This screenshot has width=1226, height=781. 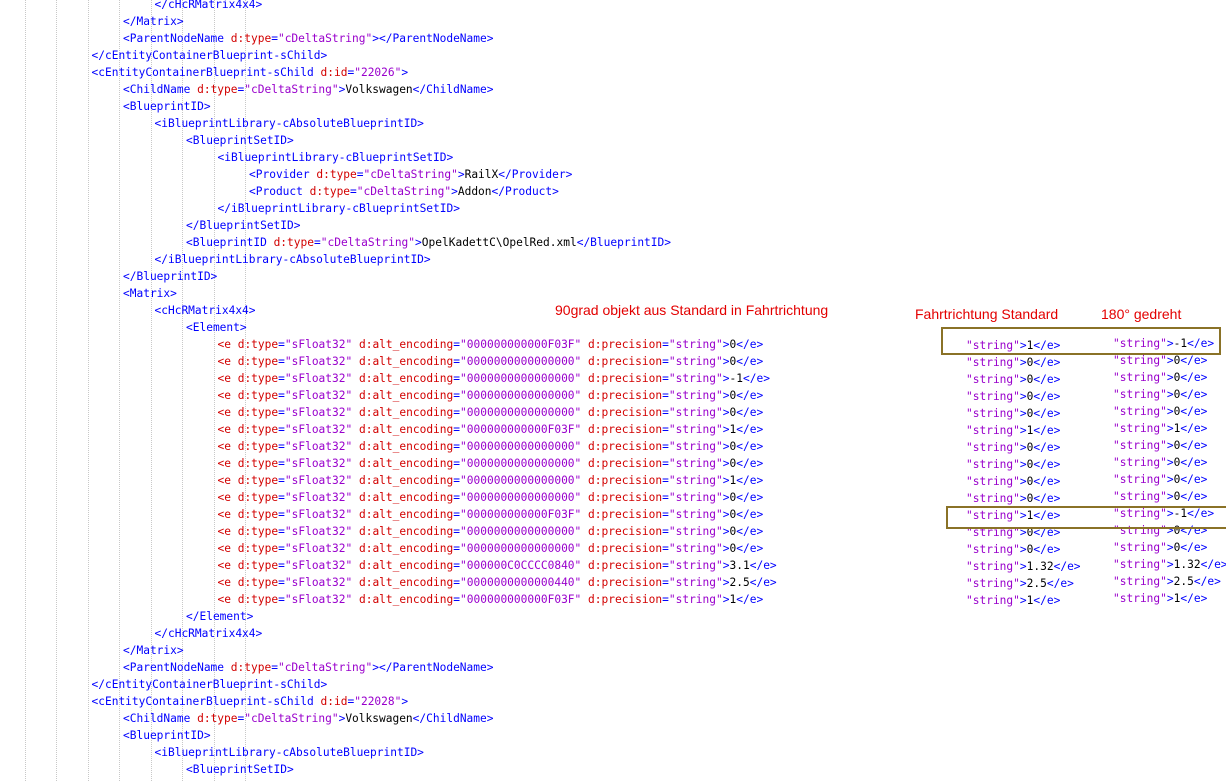 I want to click on code-line: <BlueprintSetID>, so click(x=240, y=140).